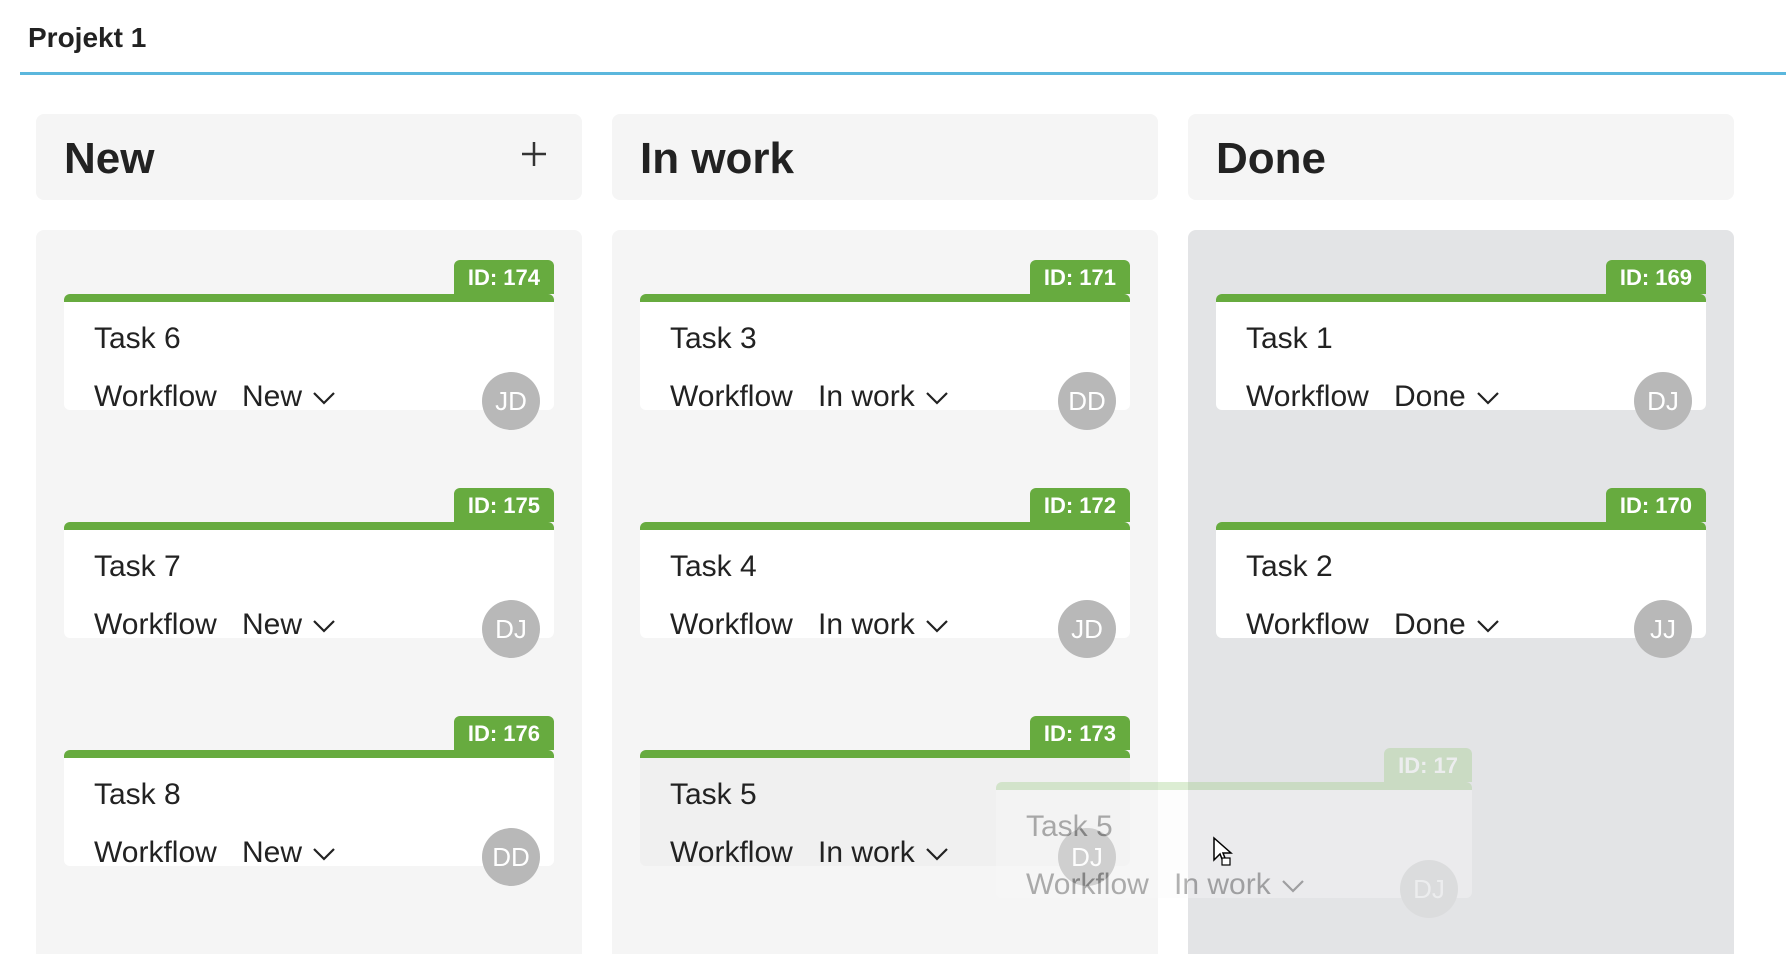 The image size is (1786, 954). I want to click on task-title: Task 1, so click(1289, 338).